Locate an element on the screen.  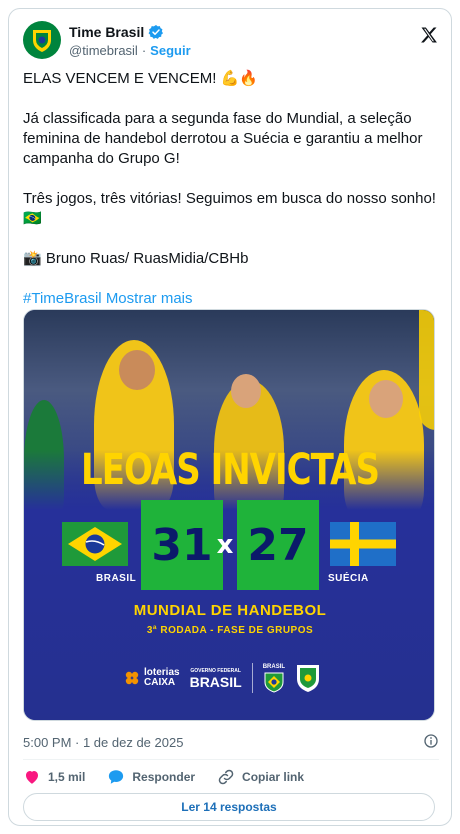
sponsor3-label: BRASIL is located at coordinates (274, 666).